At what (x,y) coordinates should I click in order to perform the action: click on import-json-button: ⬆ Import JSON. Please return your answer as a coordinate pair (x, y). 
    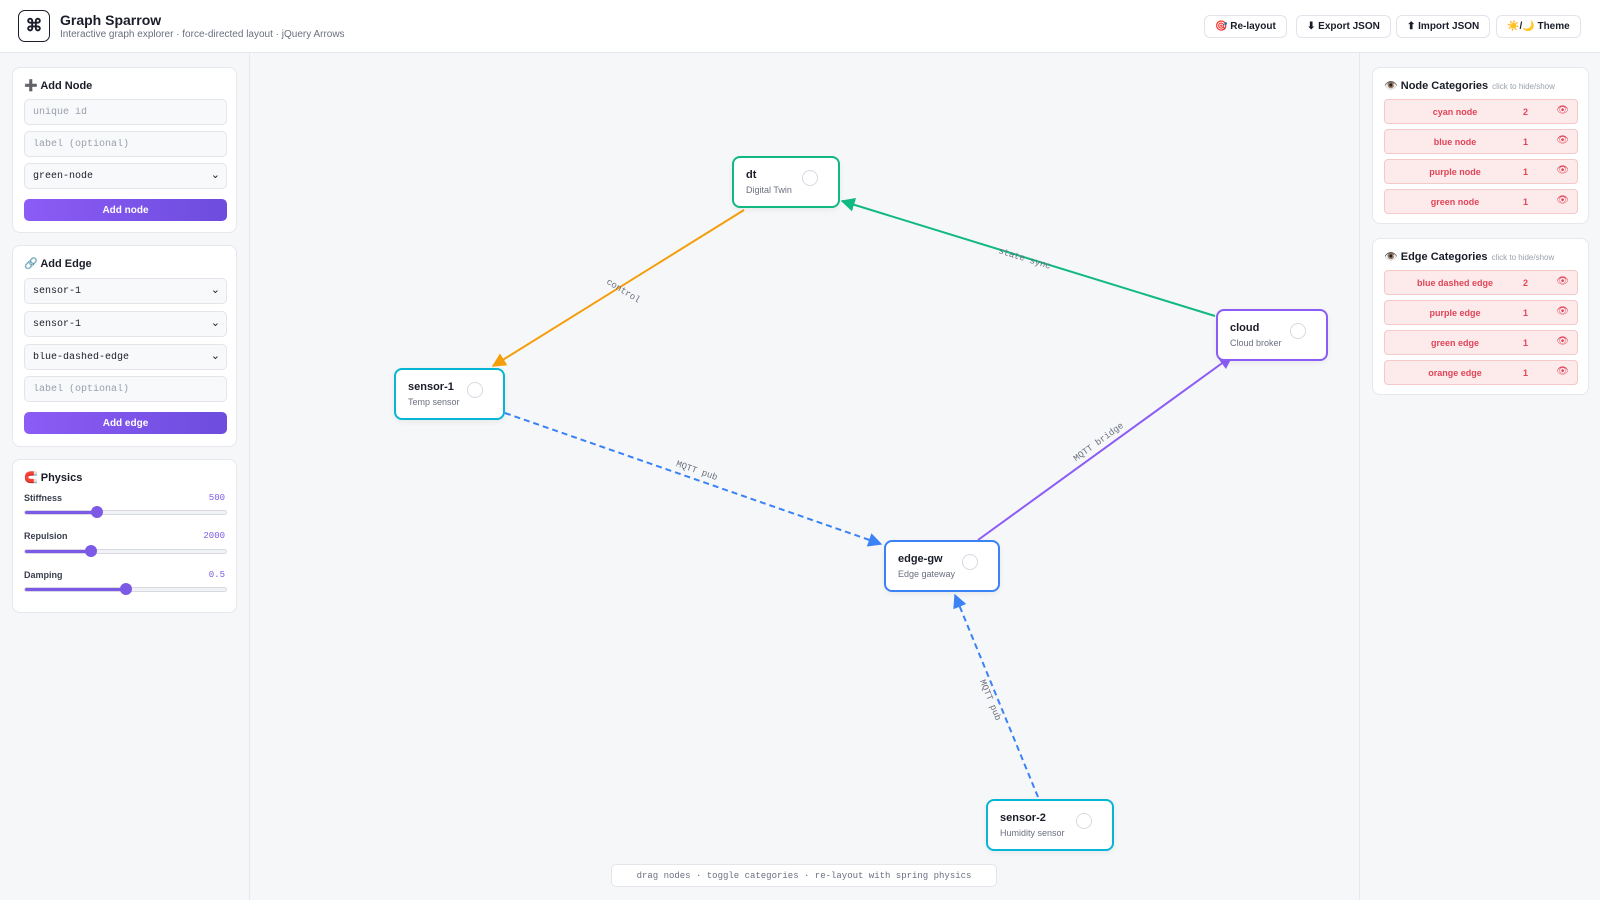
    Looking at the image, I should click on (1443, 26).